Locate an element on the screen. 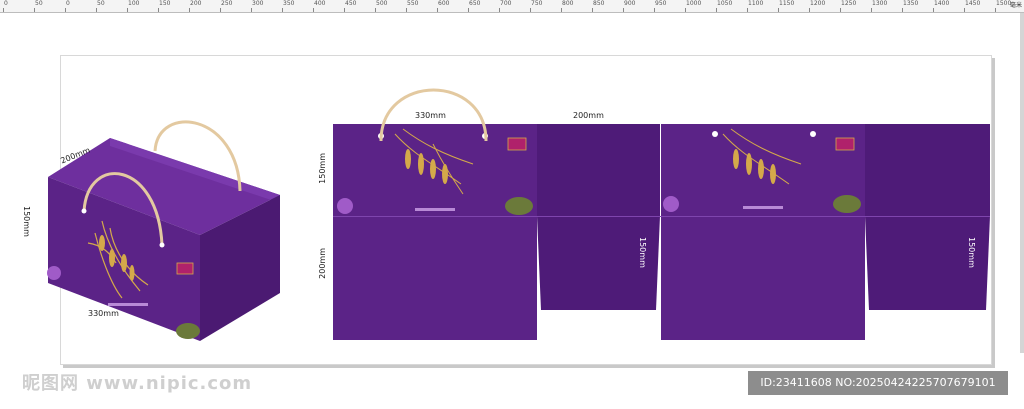 The height and width of the screenshot is (409, 1024). ruler-tick-label: 1400 is located at coordinates (942, 3).